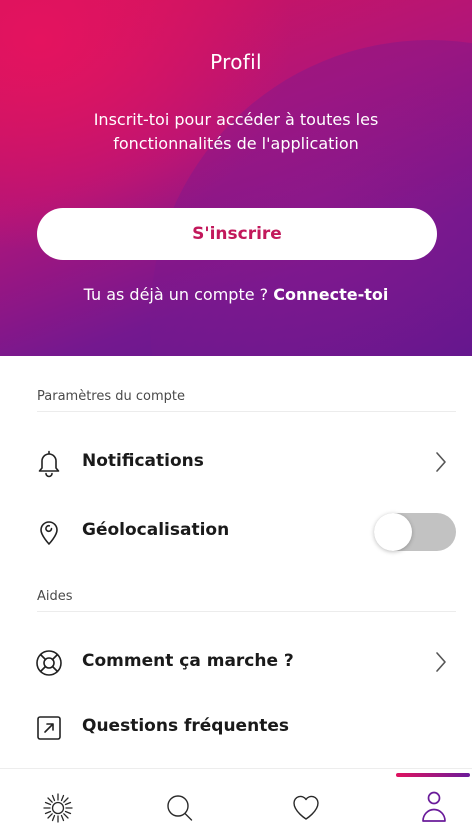 The height and width of the screenshot is (833, 472). I want to click on how-it-works-label: Comment ça marche ?, so click(188, 661).